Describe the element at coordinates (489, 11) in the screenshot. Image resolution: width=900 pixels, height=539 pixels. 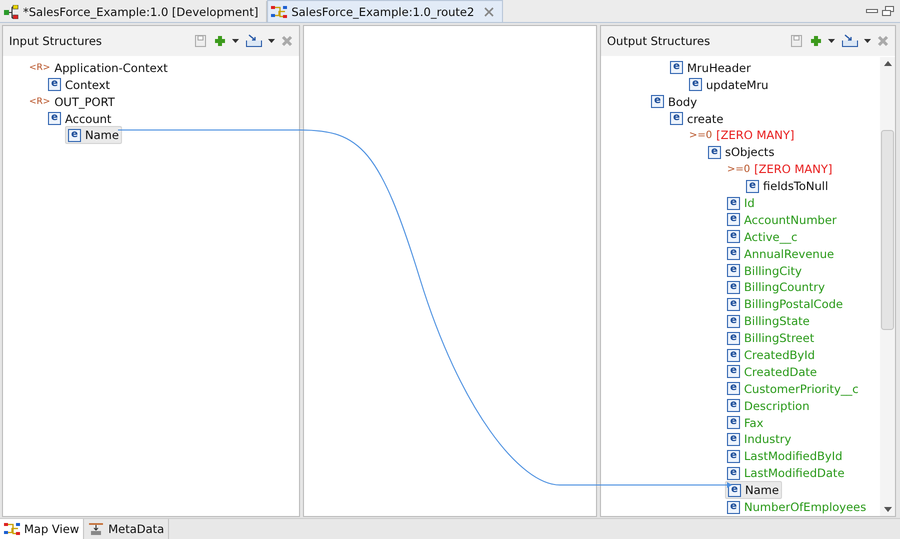
I see `close-icon` at that location.